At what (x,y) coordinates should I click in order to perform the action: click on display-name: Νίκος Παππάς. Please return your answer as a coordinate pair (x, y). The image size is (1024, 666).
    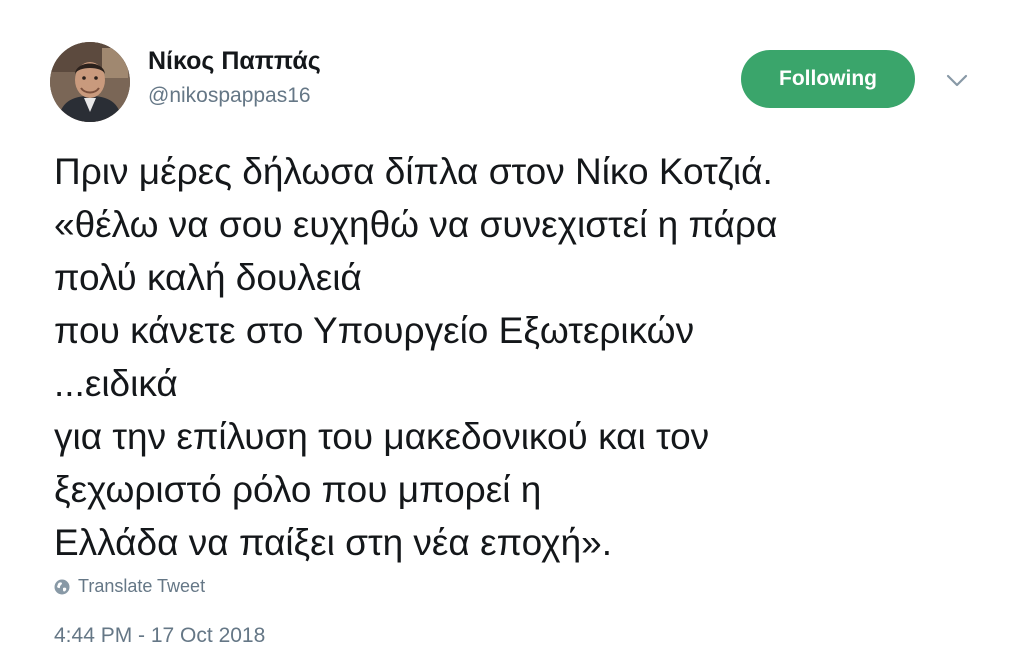
    Looking at the image, I should click on (234, 61).